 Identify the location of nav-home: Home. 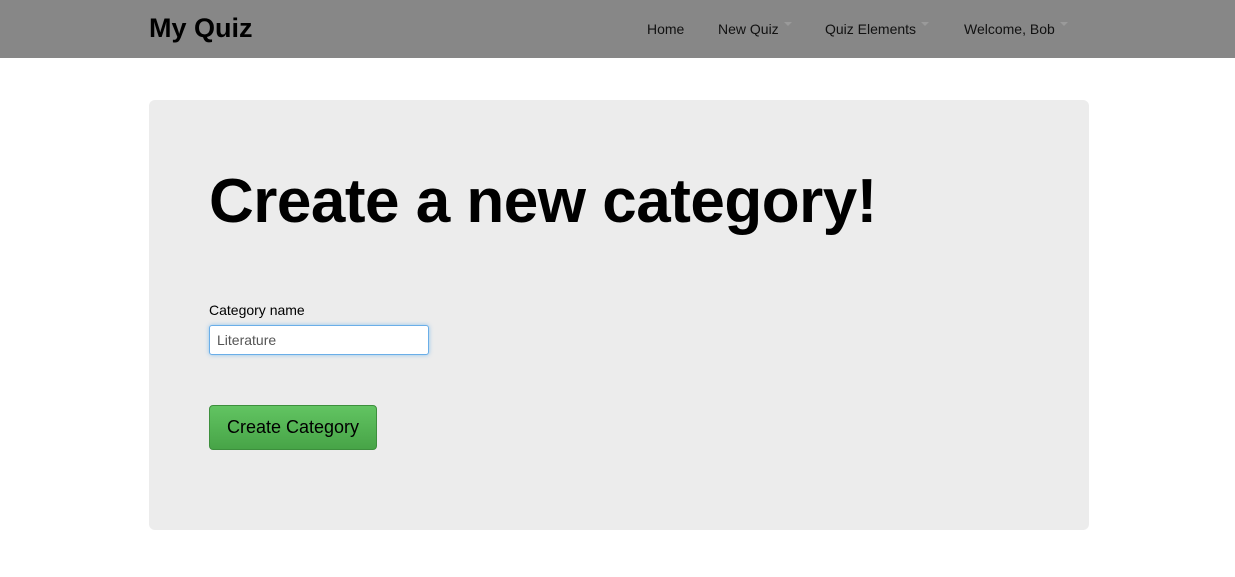
(665, 29).